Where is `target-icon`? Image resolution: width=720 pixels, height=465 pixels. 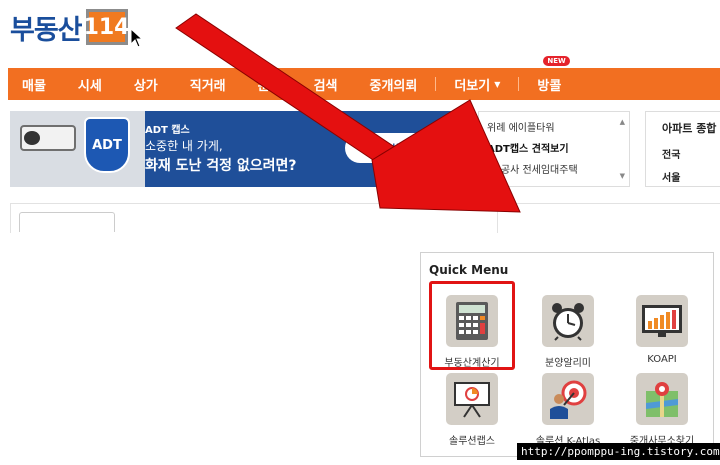 target-icon is located at coordinates (568, 399).